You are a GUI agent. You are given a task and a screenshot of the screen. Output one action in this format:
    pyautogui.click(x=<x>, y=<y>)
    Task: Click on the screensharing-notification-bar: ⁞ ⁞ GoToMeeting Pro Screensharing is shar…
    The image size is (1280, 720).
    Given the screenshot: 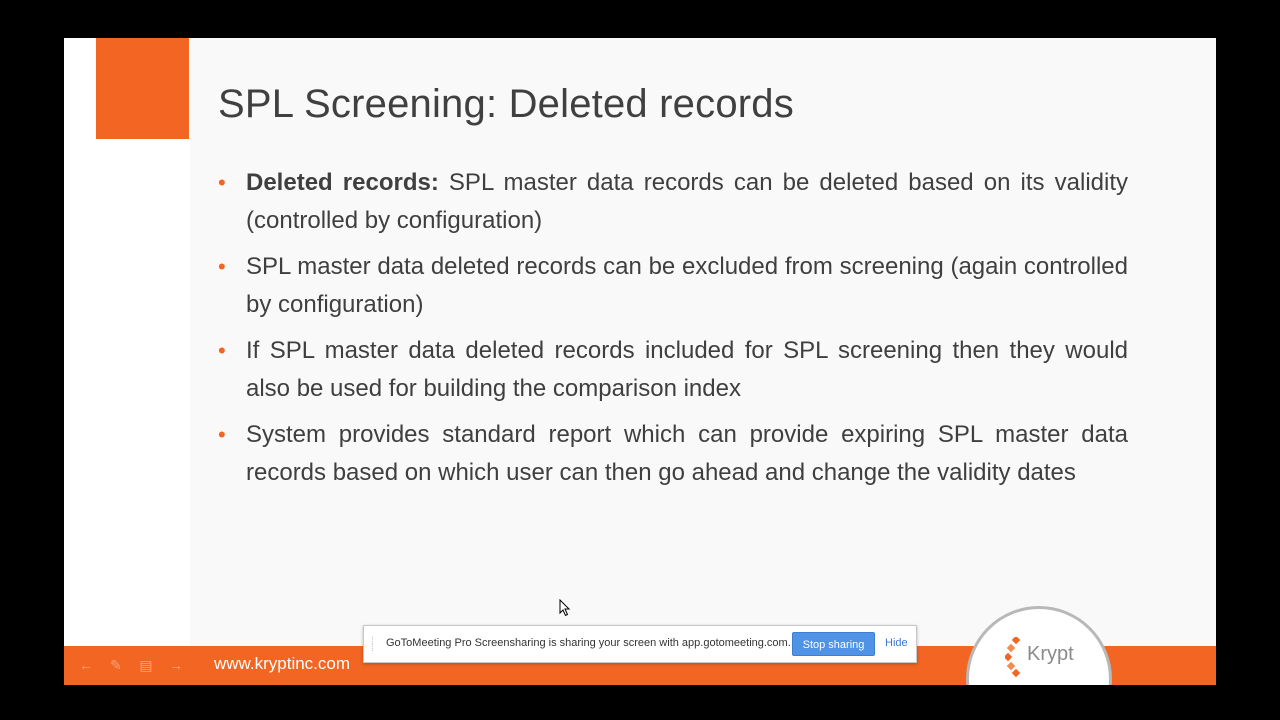 What is the action you would take?
    pyautogui.click(x=640, y=644)
    